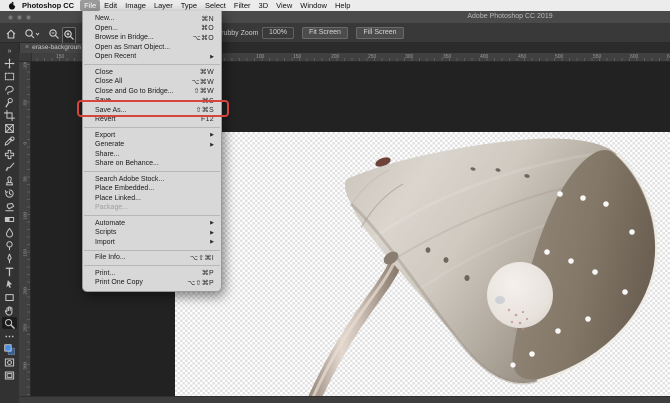 This screenshot has width=670, height=403. What do you see at coordinates (48, 5) in the screenshot?
I see `menubar-app-name: Photoshop CC` at bounding box center [48, 5].